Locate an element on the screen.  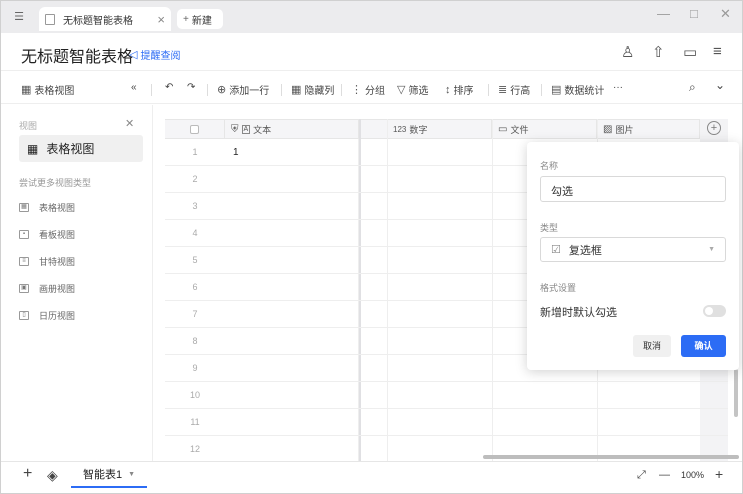
table-row: 10 is located at coordinates (446, 395).